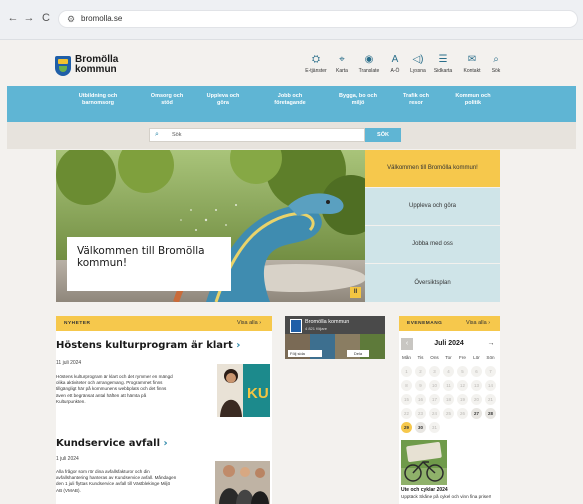  What do you see at coordinates (420, 427) in the screenshot?
I see `calendar-day: 30` at bounding box center [420, 427].